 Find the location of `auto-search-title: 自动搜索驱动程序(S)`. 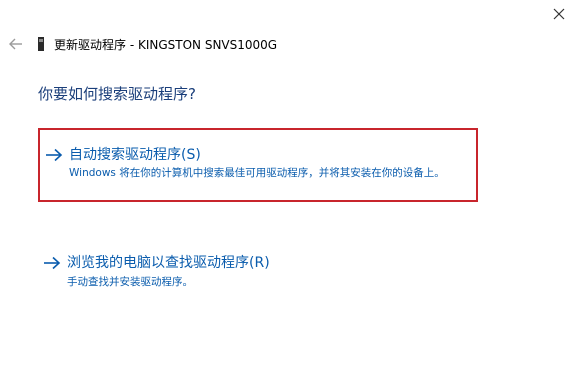

auto-search-title: 自动搜索驱动程序(S) is located at coordinates (135, 154).